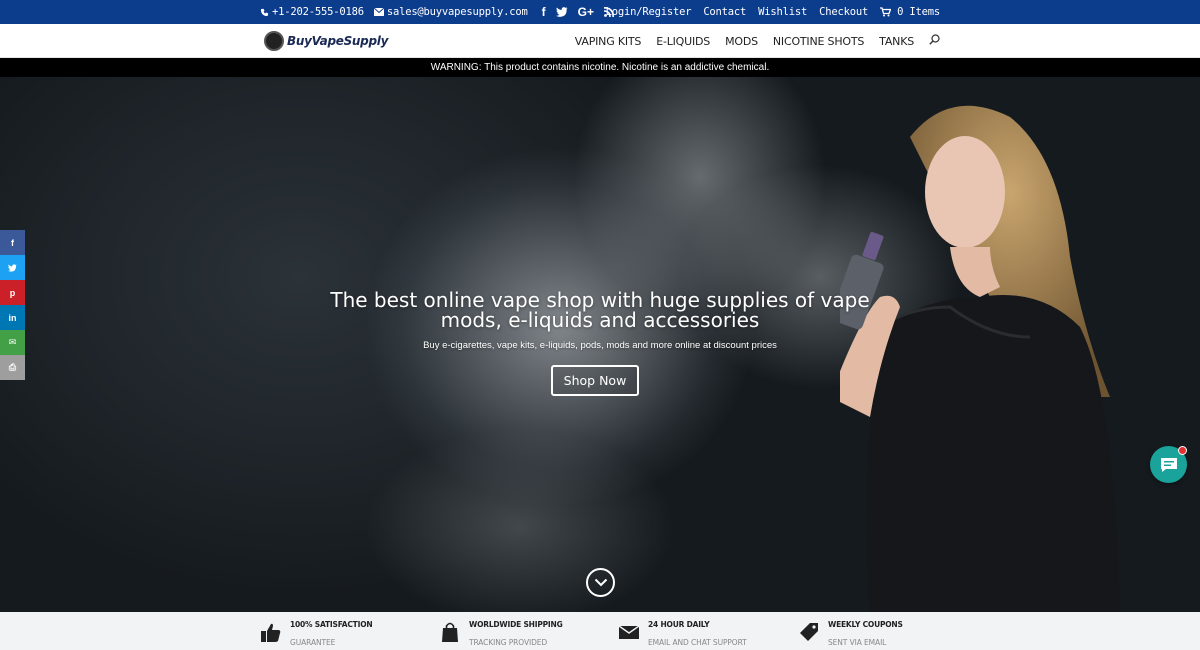  Describe the element at coordinates (649, 12) in the screenshot. I see `login-register-link: Login/Register` at that location.